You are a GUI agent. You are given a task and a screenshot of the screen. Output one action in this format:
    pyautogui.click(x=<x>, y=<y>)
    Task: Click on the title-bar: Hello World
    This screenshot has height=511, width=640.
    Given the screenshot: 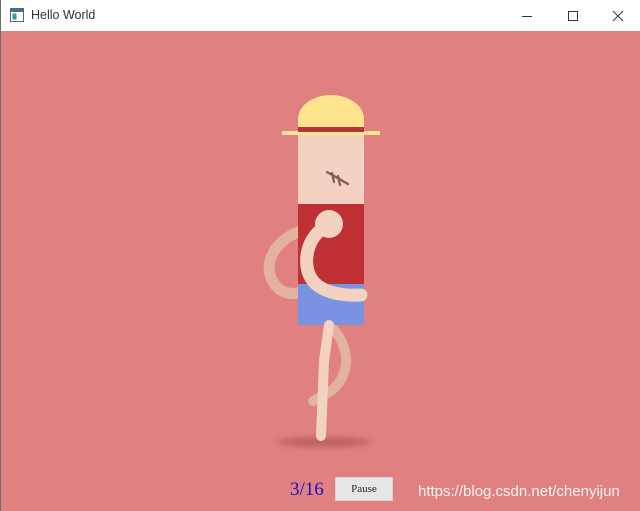 What is the action you would take?
    pyautogui.click(x=320, y=15)
    